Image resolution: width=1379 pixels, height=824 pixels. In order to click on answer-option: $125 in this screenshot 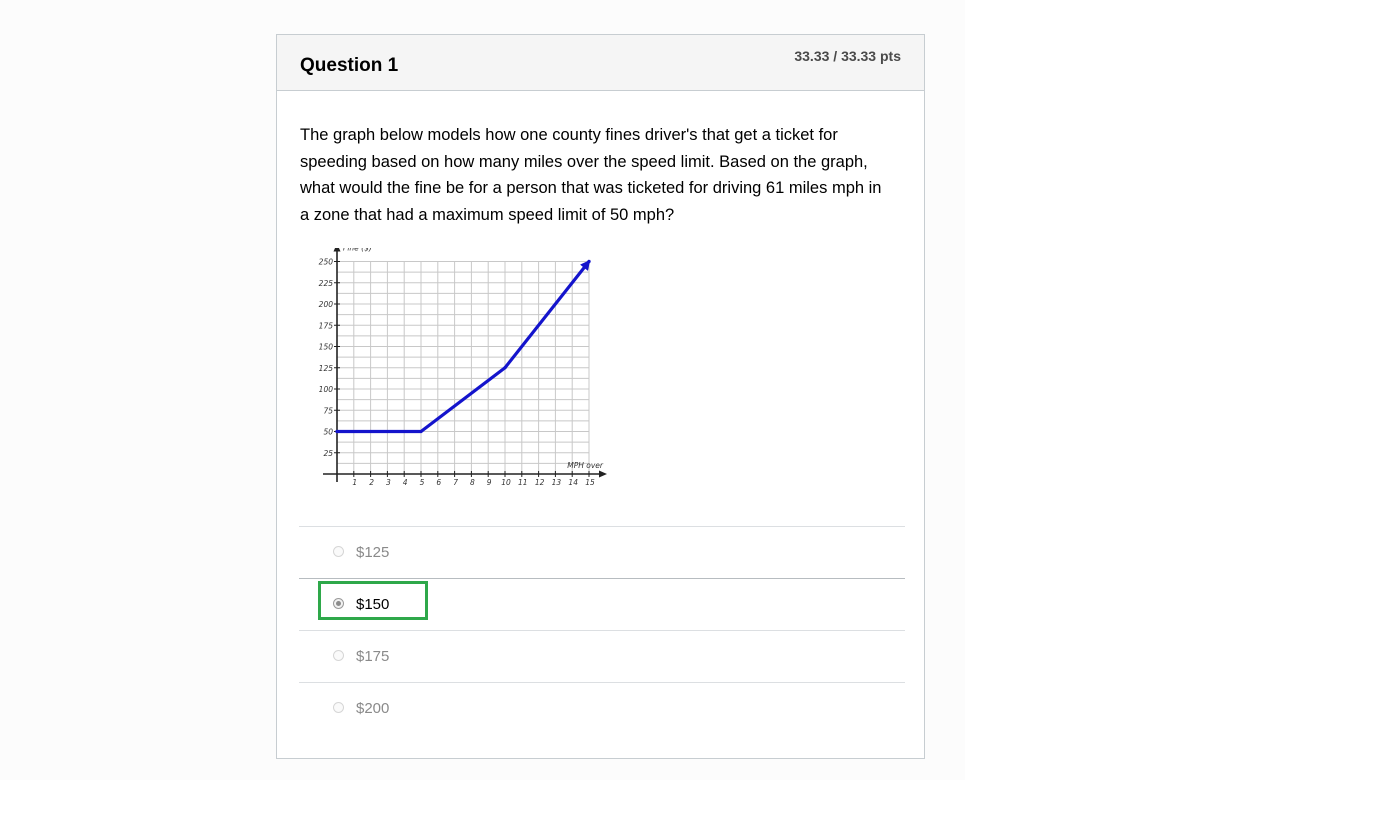, I will do `click(602, 552)`.